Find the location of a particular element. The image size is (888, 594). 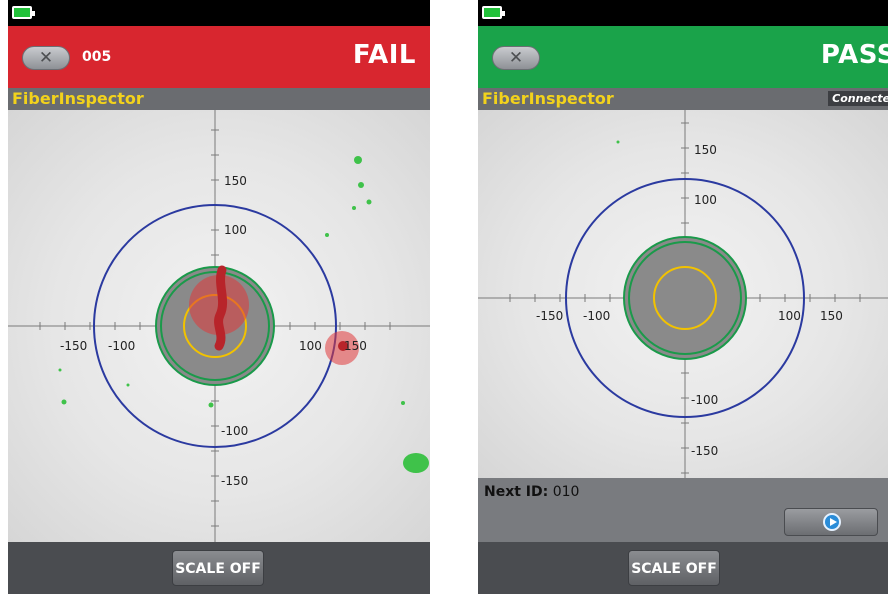

next-id-value: 010 is located at coordinates (566, 492).